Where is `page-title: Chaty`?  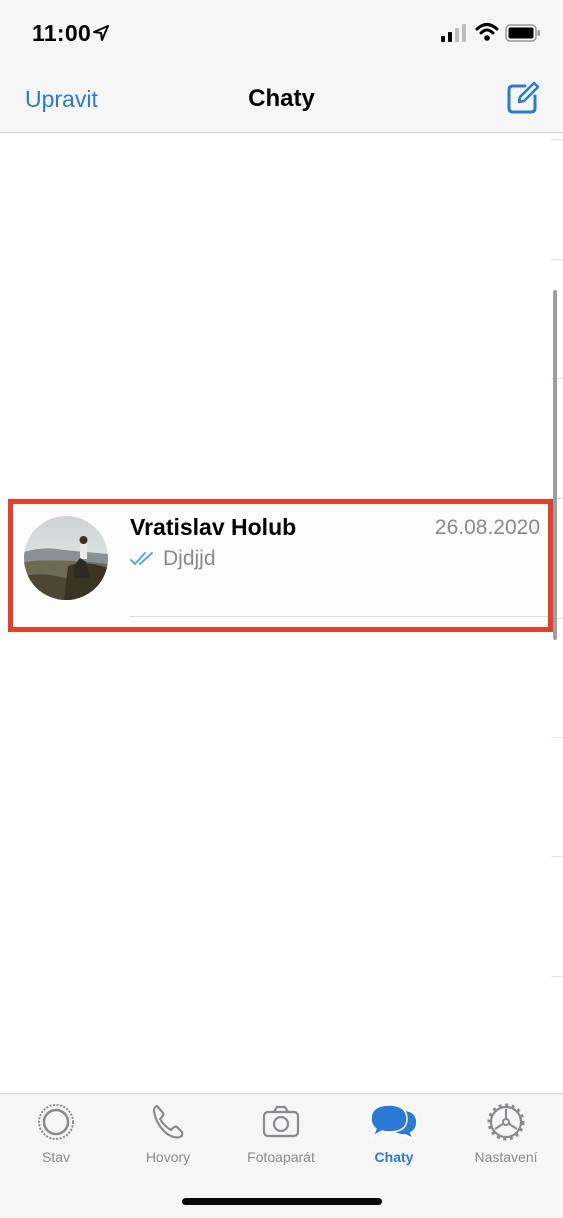
page-title: Chaty is located at coordinates (281, 98).